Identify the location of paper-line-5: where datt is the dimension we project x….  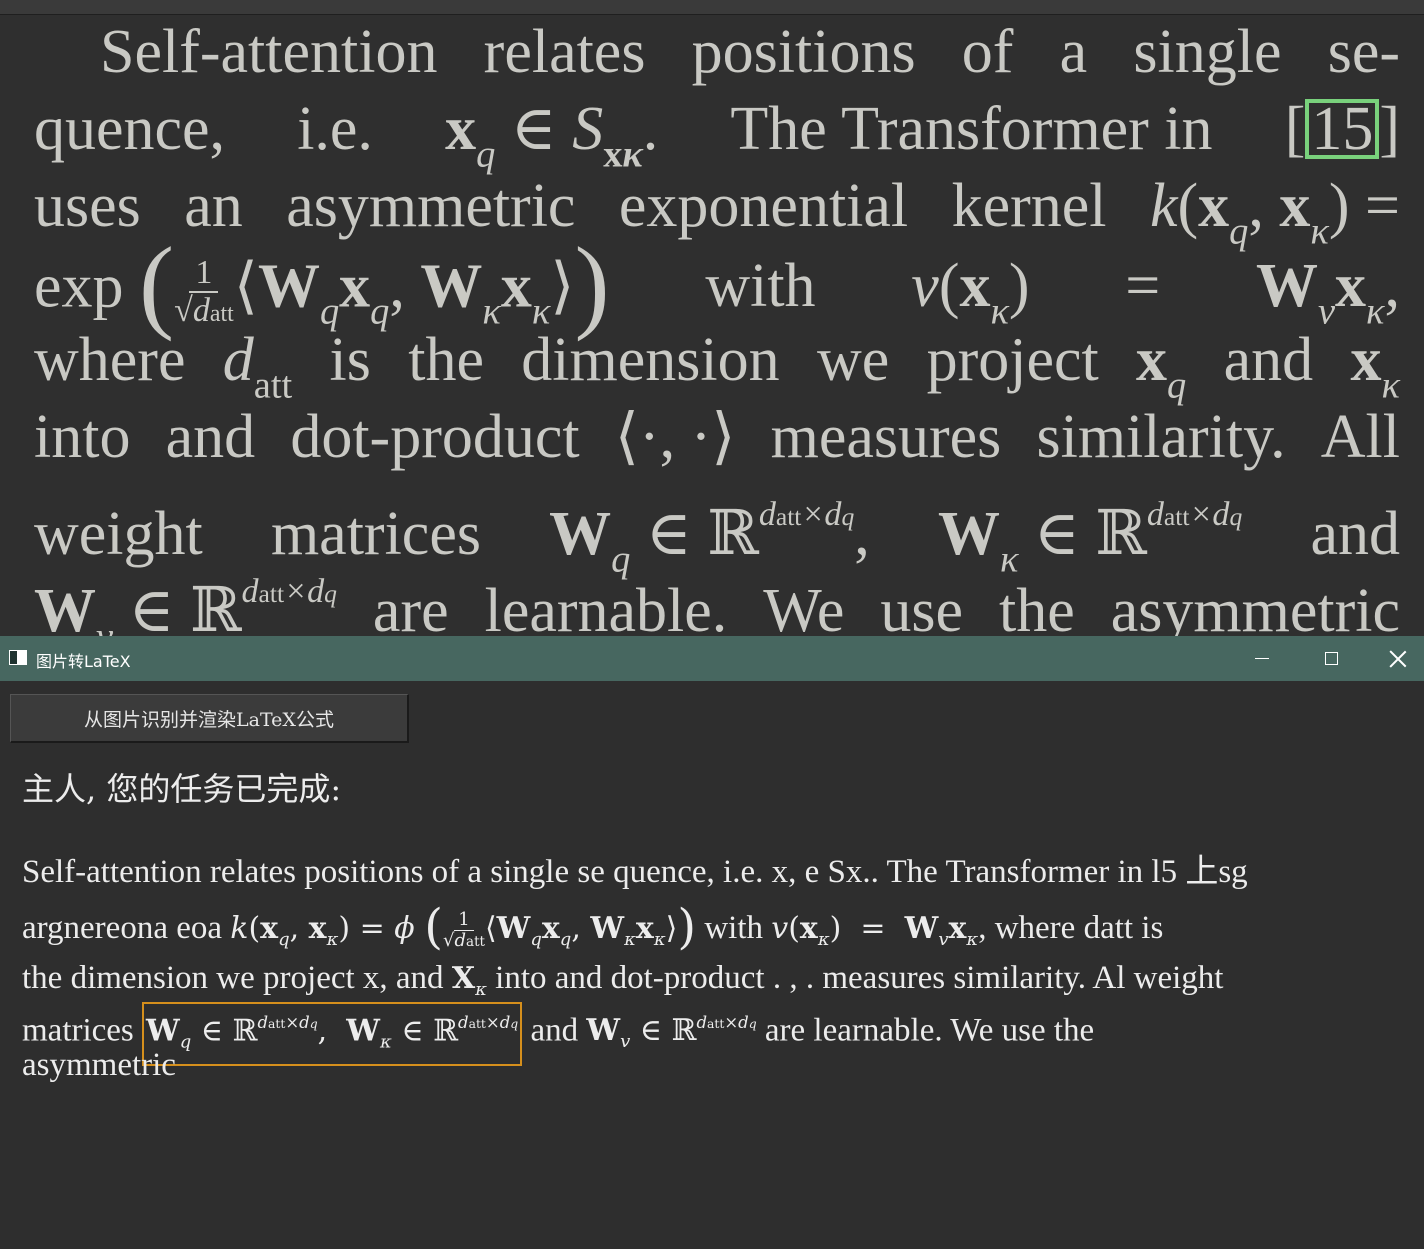
(717, 364).